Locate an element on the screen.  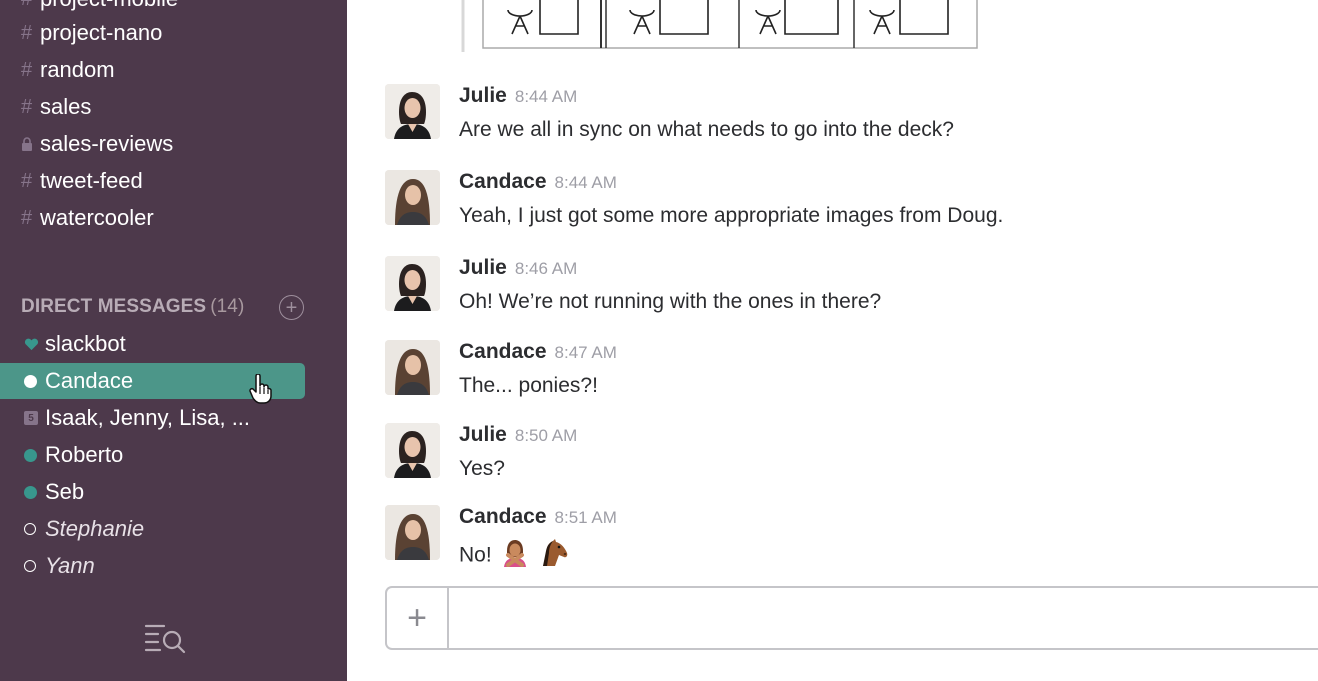
dm-stephanie: Stephanie is located at coordinates (152, 529).